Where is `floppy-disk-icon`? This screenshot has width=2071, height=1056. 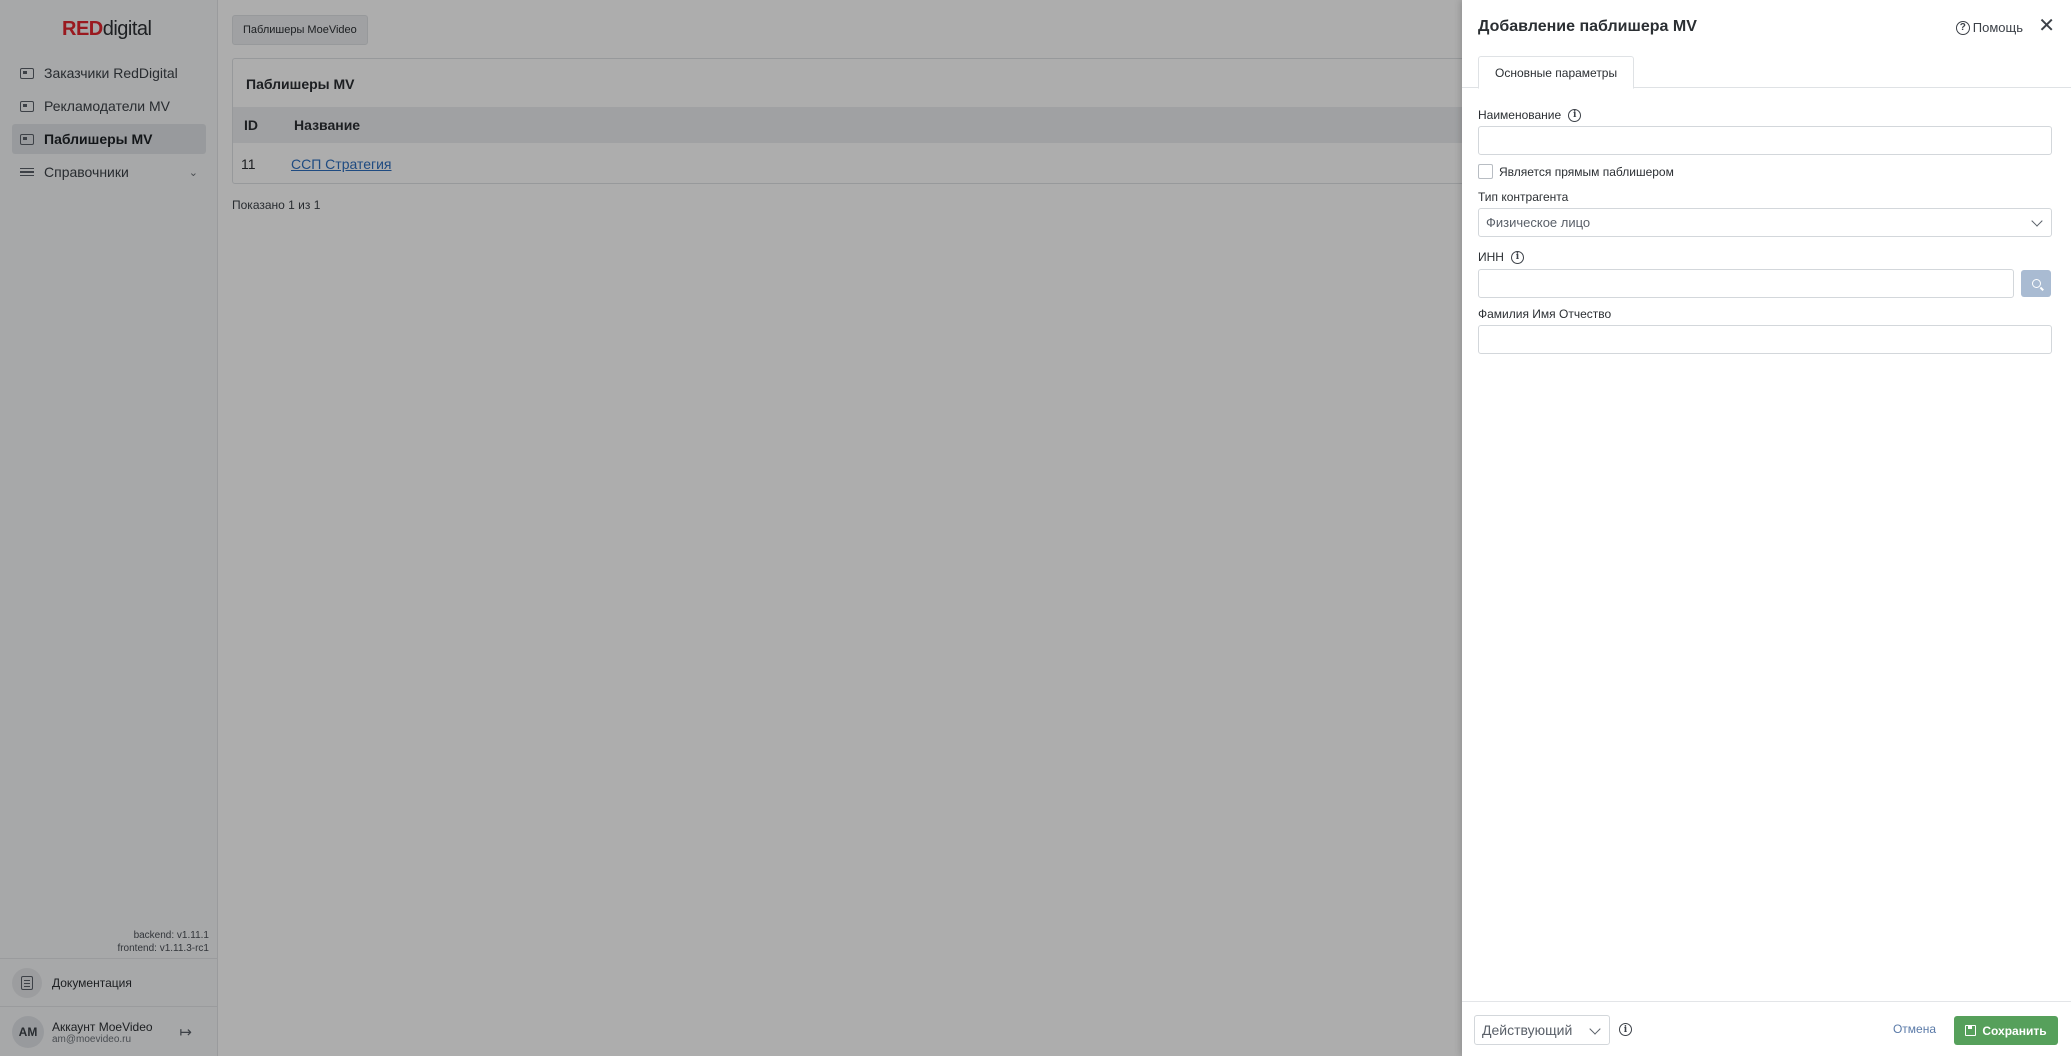
floppy-disk-icon is located at coordinates (1971, 1030).